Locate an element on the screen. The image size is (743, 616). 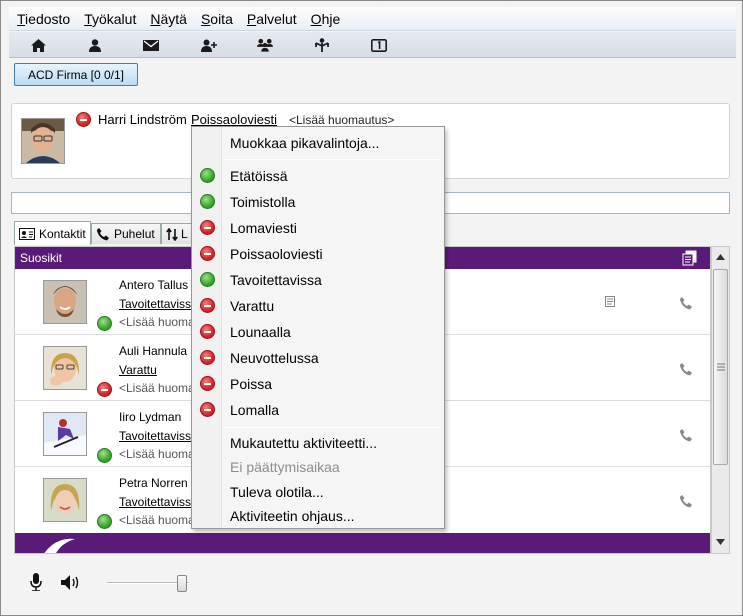
menu-item-lounaalla: Lounaalla is located at coordinates (260, 332).